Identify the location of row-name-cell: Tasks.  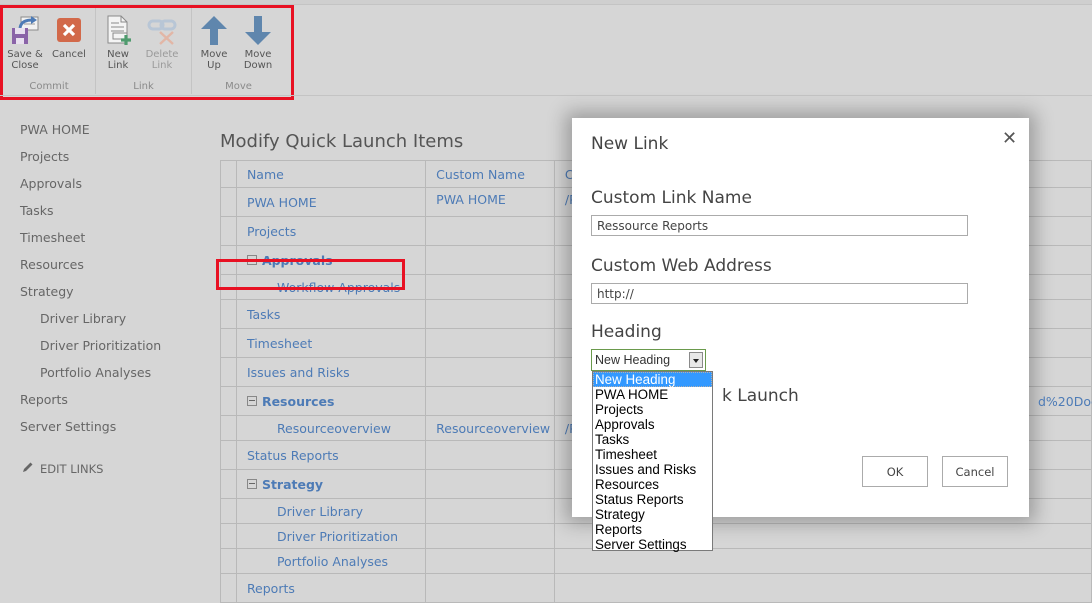
(331, 314).